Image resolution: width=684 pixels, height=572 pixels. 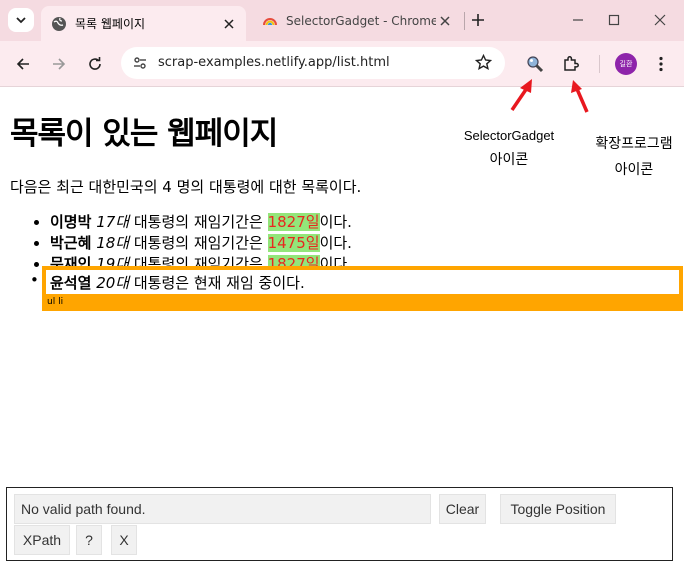 I want to click on selectorgadget-annotation: SelectorGadget 아이콘, so click(x=509, y=148).